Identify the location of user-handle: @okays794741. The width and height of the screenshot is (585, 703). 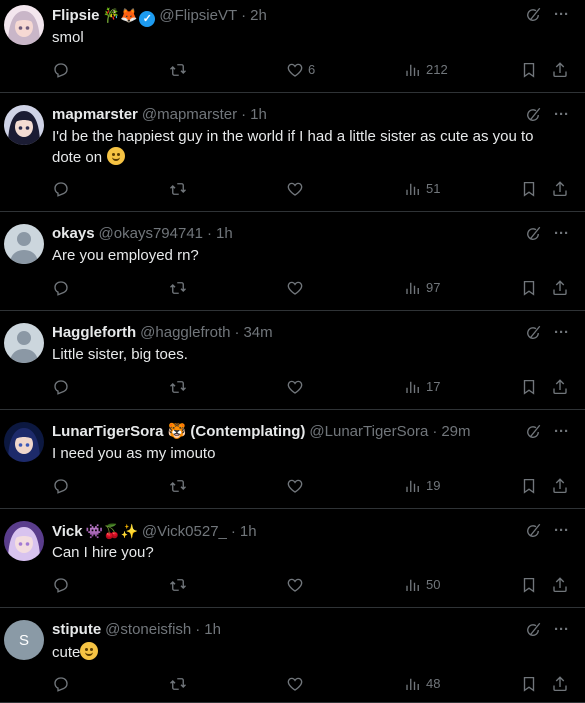
(151, 233).